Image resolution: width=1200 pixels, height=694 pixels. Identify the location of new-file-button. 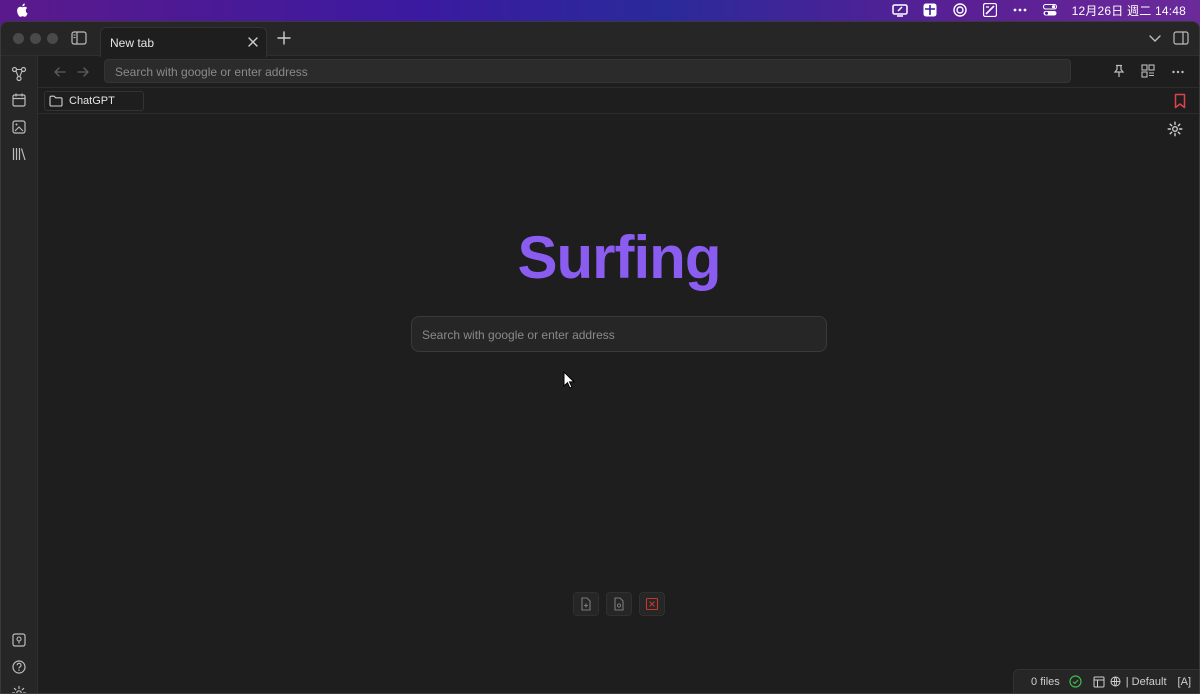
(586, 604).